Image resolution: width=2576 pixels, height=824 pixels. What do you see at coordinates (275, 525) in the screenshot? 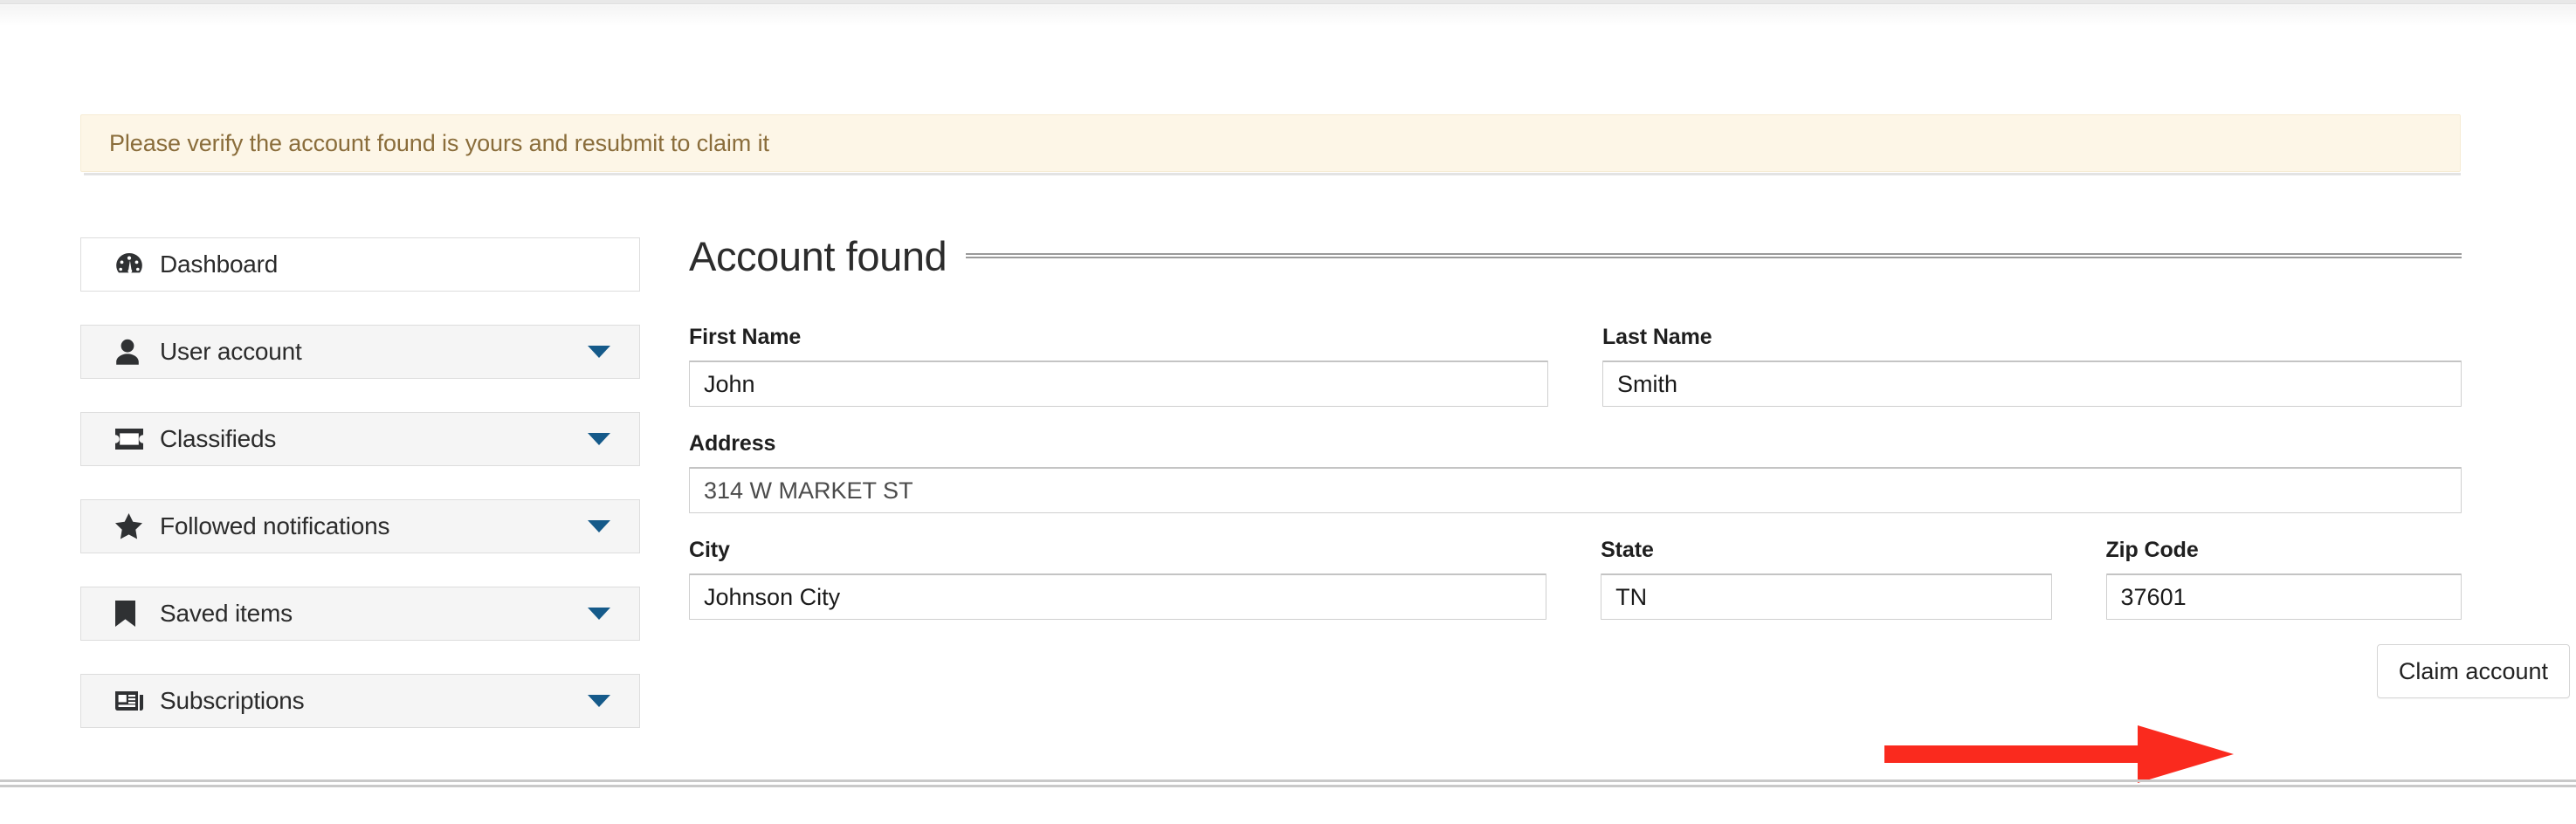
I see `sidebar-item-label: Followed notifications` at bounding box center [275, 525].